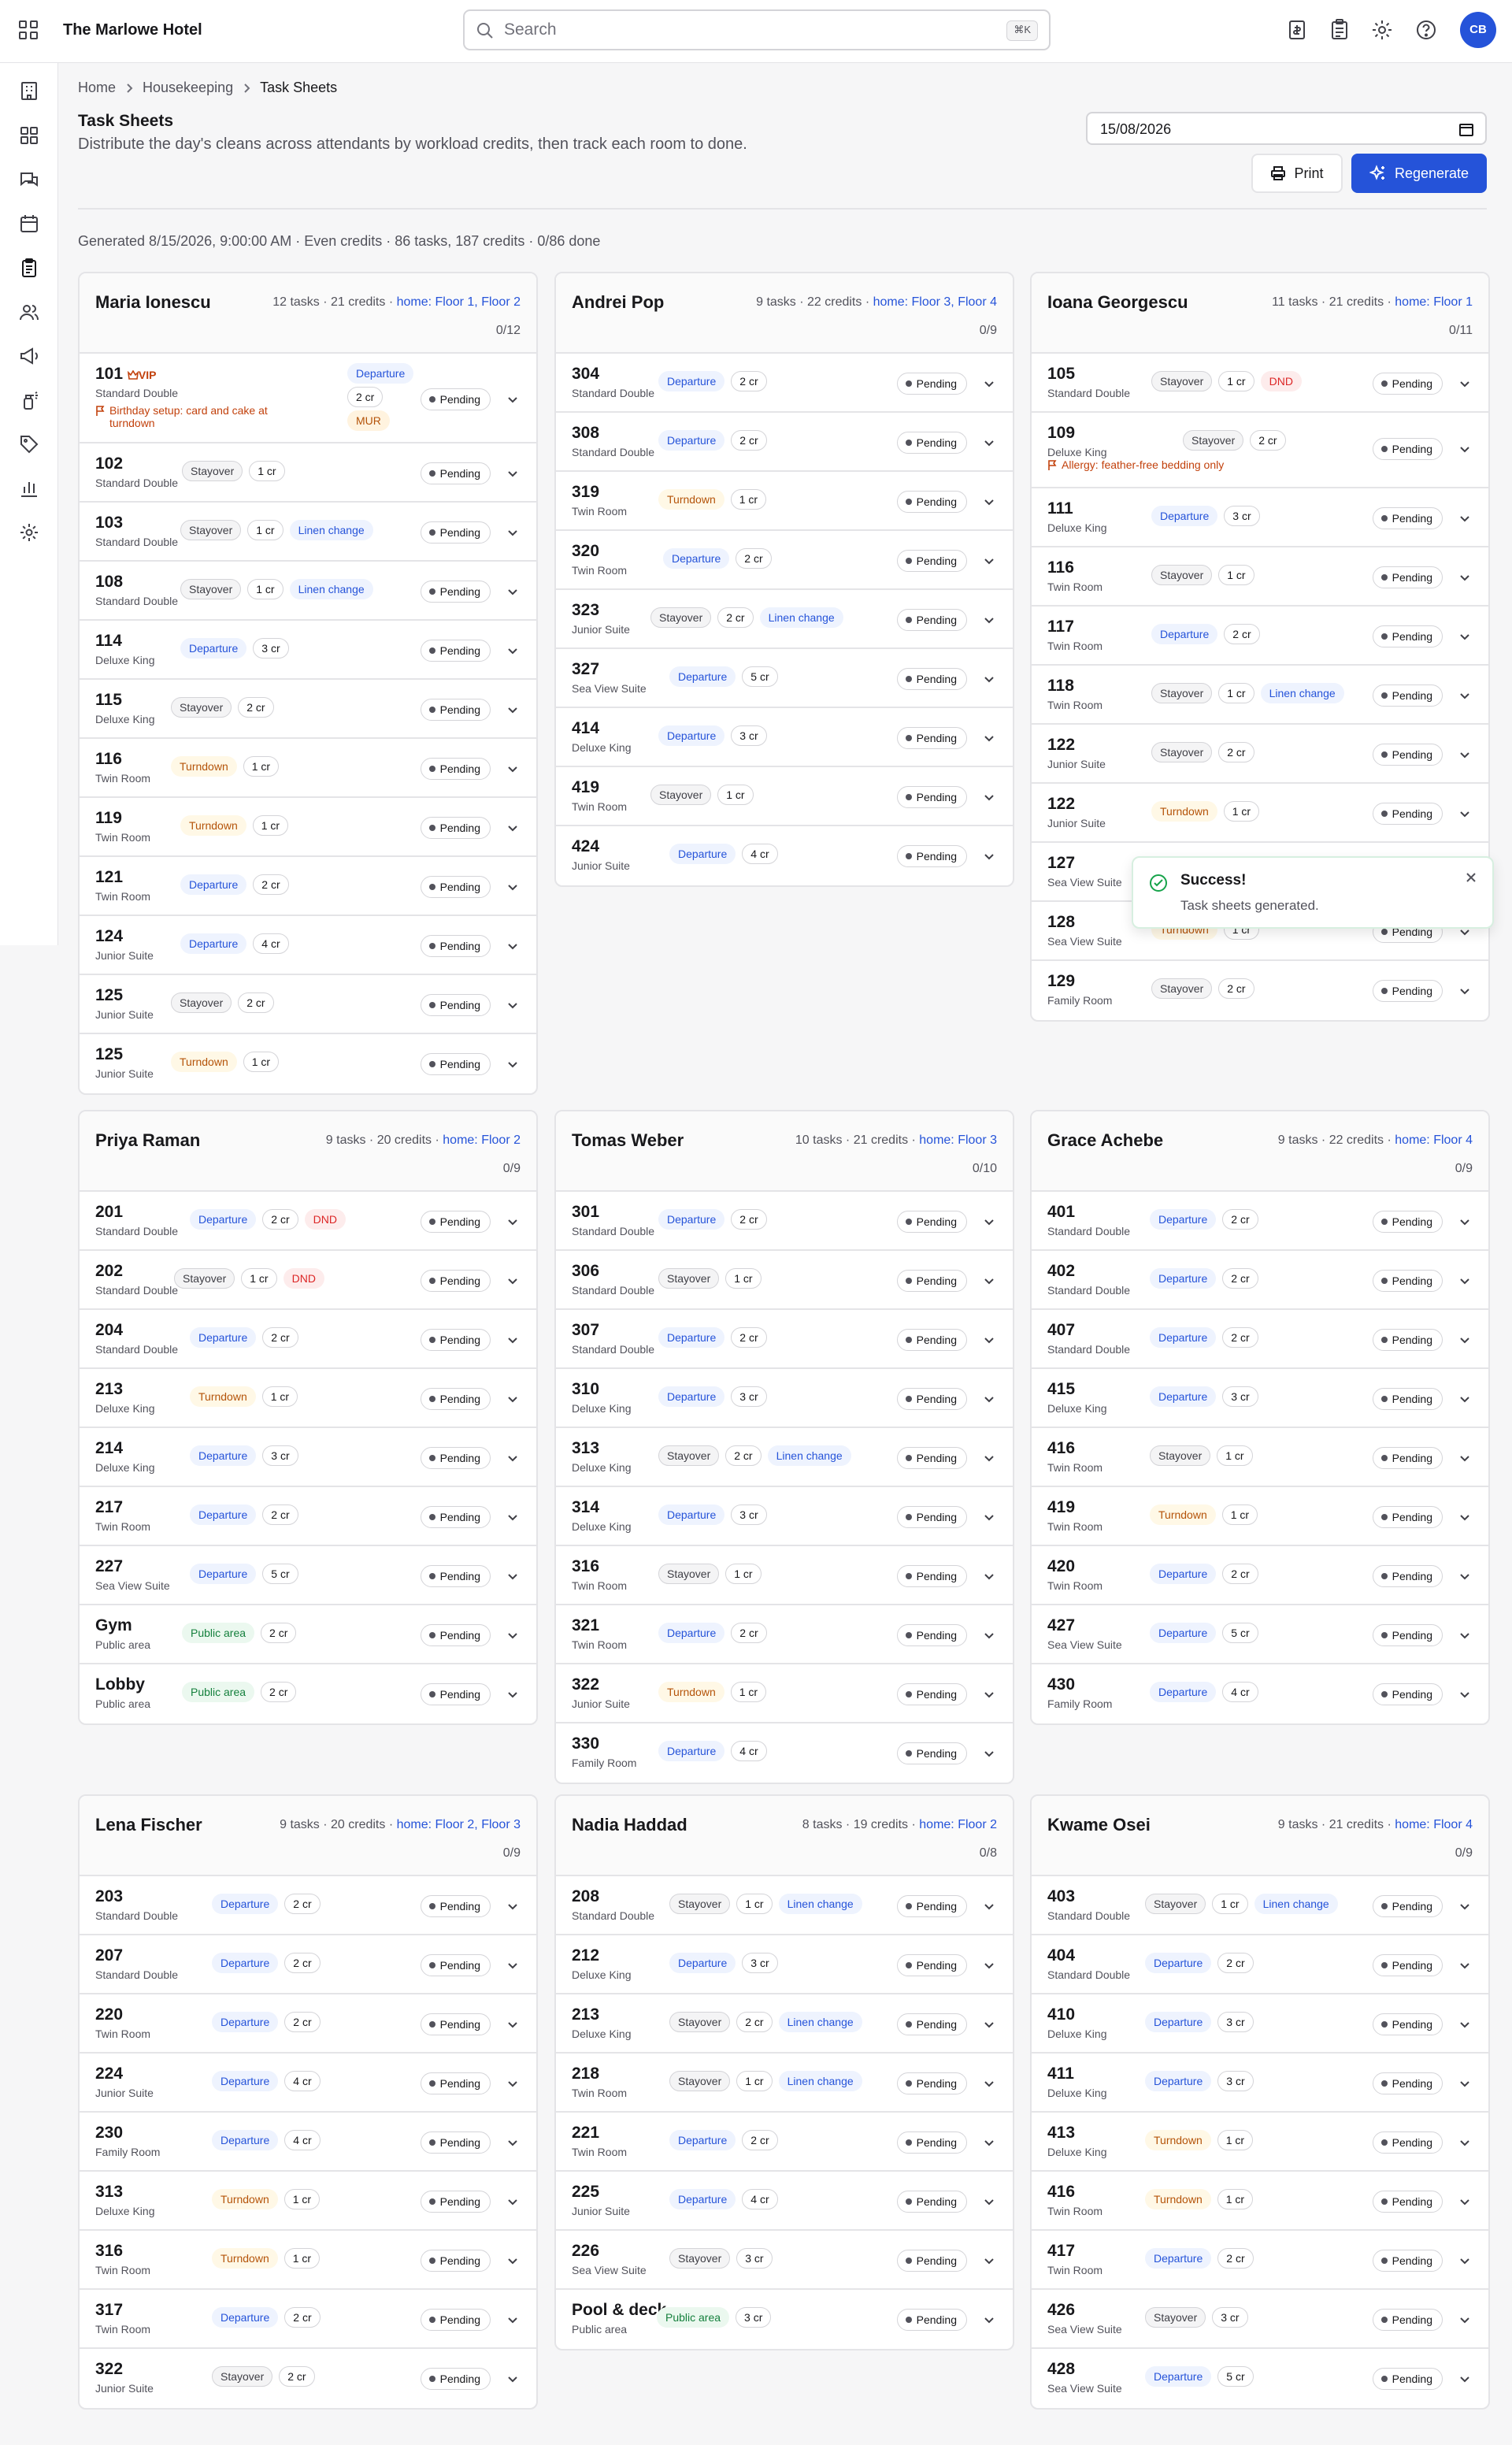 The width and height of the screenshot is (1512, 2445). Describe the element at coordinates (784, 1753) in the screenshot. I see `room-task-row: 330 Family Room Departure 4 cr Pending` at that location.